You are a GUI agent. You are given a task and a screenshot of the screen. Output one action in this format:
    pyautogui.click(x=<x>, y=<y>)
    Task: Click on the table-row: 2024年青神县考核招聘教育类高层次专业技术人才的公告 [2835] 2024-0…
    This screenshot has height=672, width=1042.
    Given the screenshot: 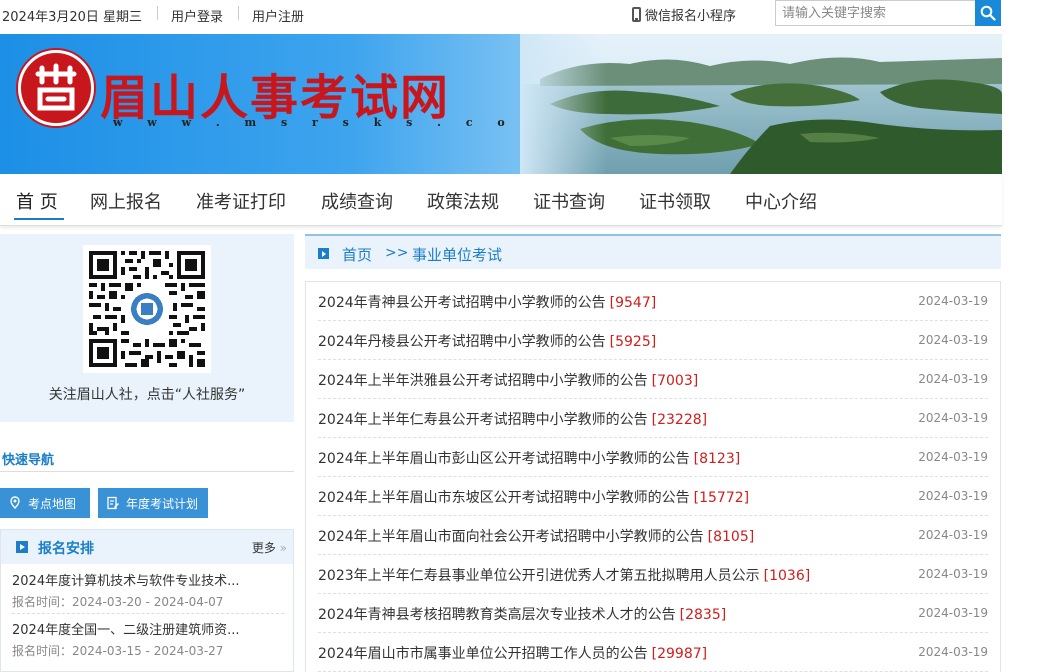 What is the action you would take?
    pyautogui.click(x=653, y=613)
    